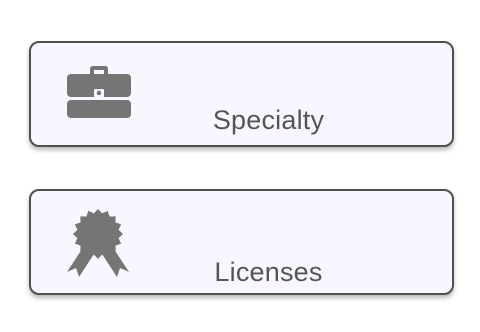 The height and width of the screenshot is (332, 480). What do you see at coordinates (268, 272) in the screenshot?
I see `licenses-label: Licenses` at bounding box center [268, 272].